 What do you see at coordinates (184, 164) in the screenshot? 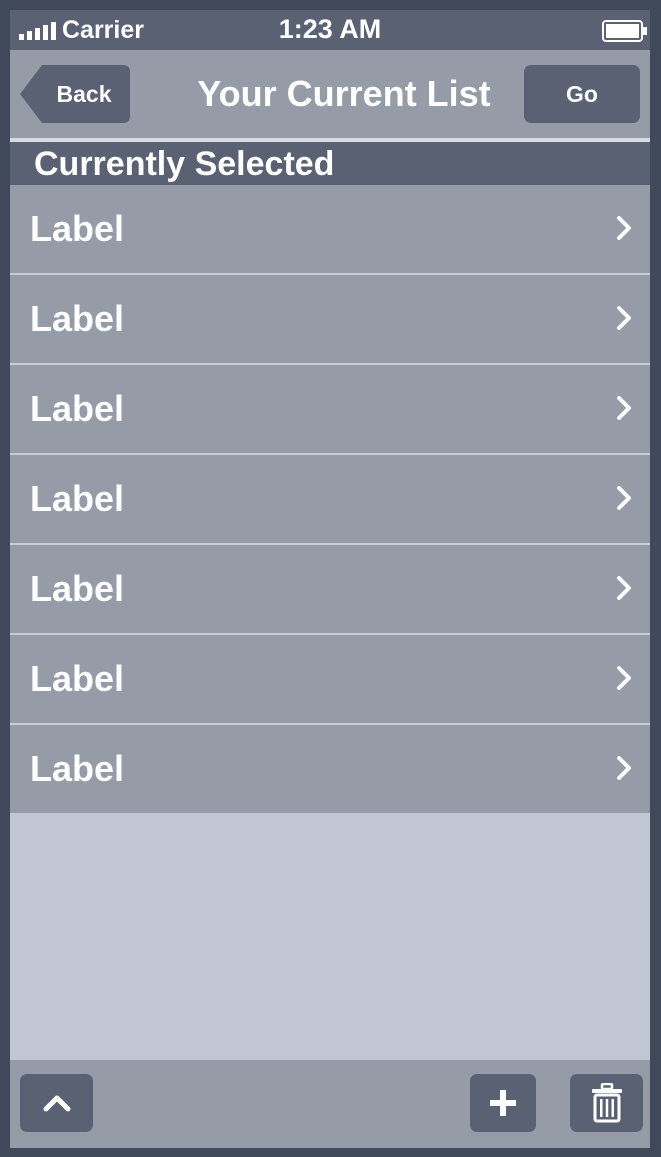
I see `section-title: Currently Selected` at bounding box center [184, 164].